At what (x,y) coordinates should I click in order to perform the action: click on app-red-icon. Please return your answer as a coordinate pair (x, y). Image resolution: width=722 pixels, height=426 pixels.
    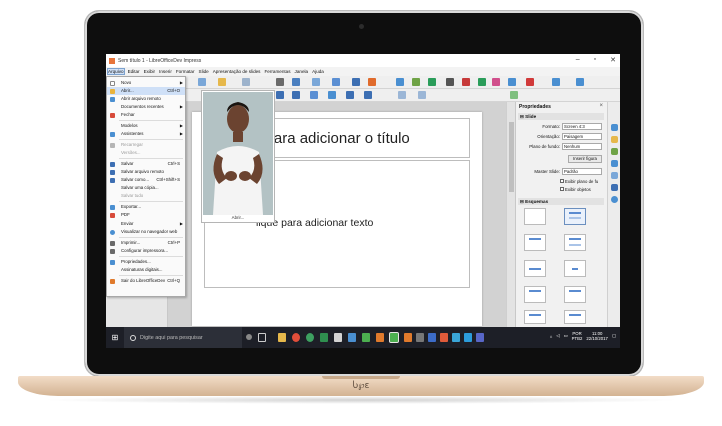
    Looking at the image, I should click on (444, 337).